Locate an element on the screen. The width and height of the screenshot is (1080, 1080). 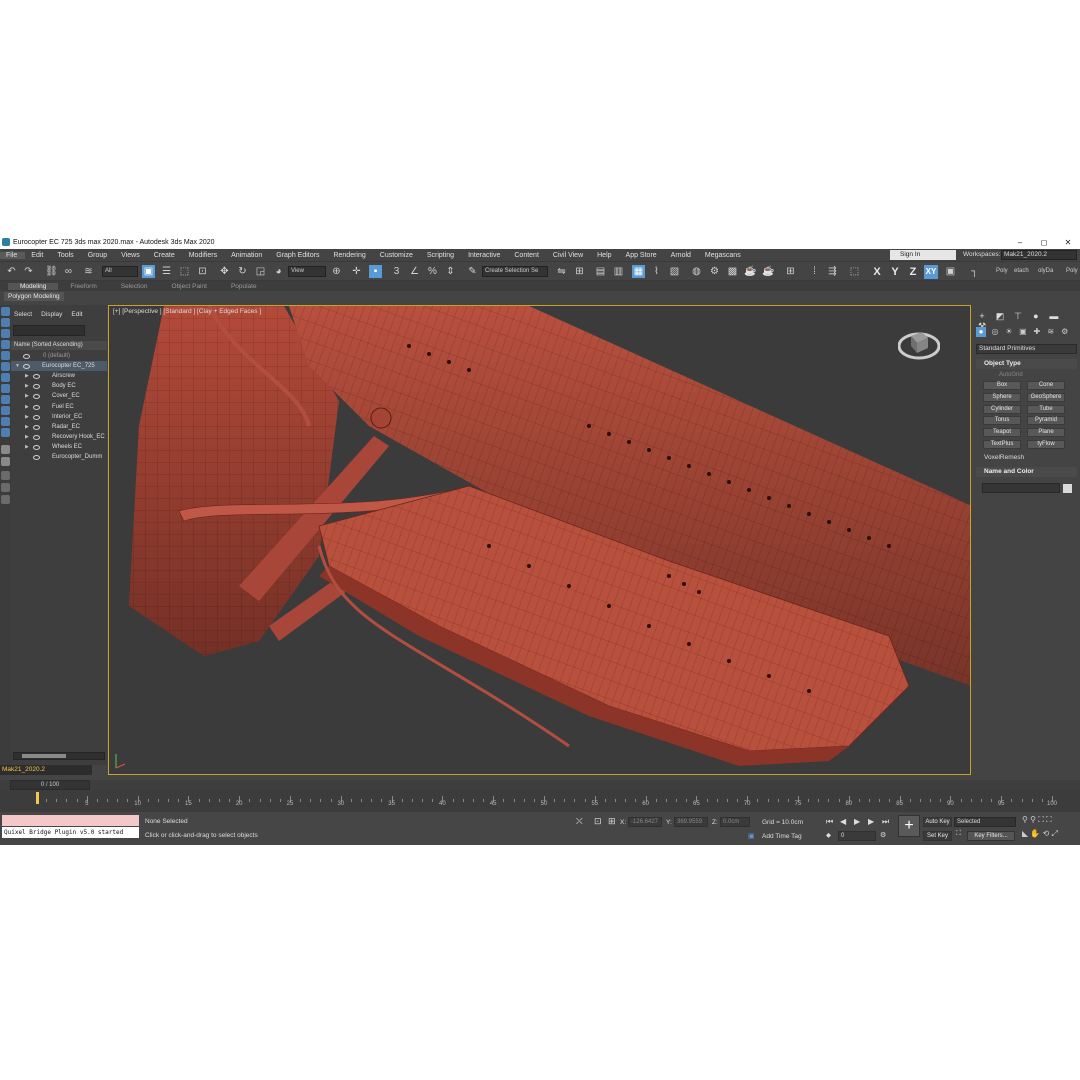
axis-x-button: X is located at coordinates (877, 272).